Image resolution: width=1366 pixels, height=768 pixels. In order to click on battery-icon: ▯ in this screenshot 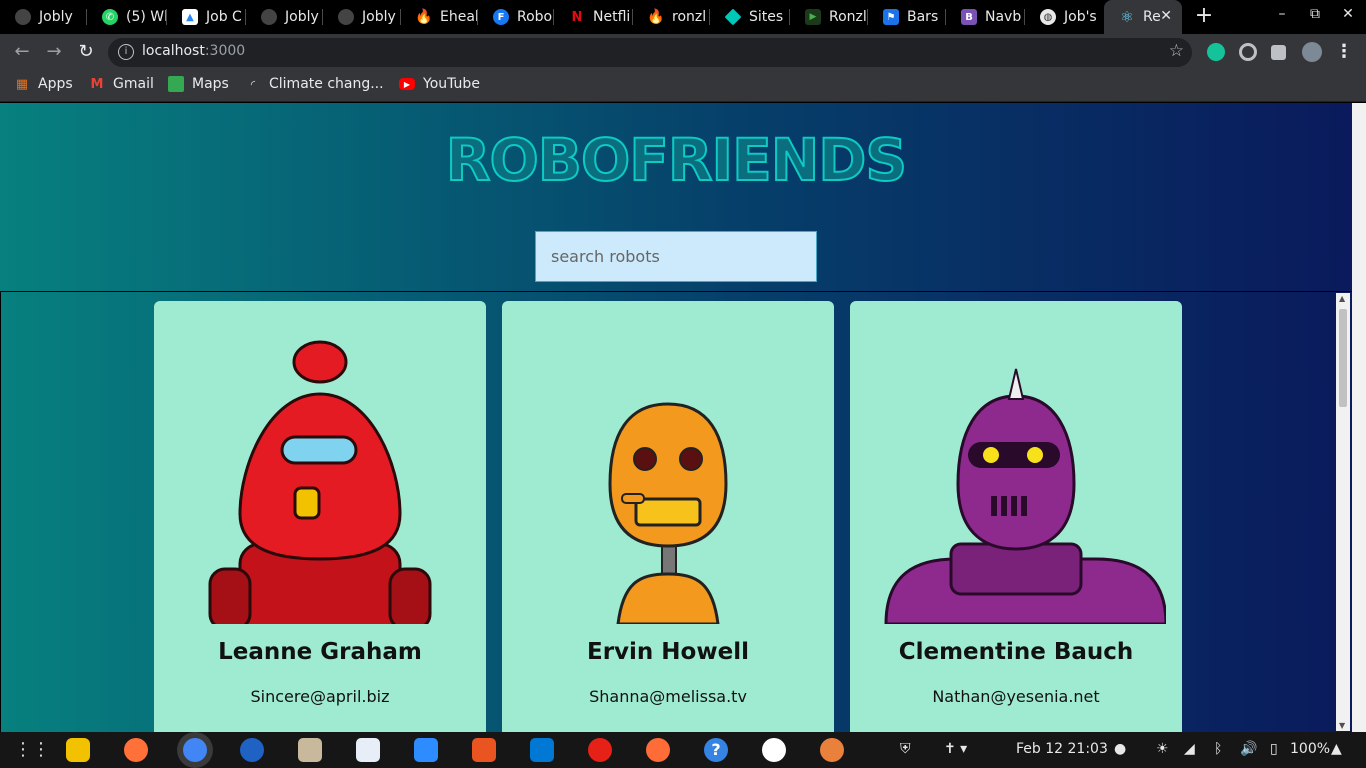, I will do `click(1274, 749)`.